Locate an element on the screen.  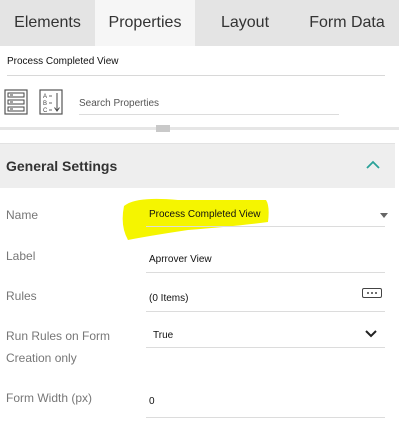
run-rules-label-line1: Run Rules on Form is located at coordinates (58, 336).